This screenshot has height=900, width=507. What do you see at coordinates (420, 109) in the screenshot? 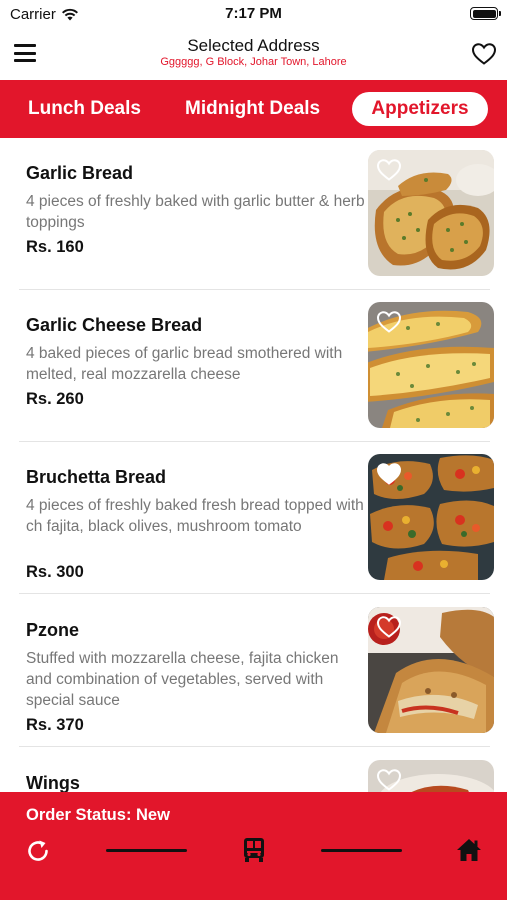
I see `tab-appetizers: Appetizers` at bounding box center [420, 109].